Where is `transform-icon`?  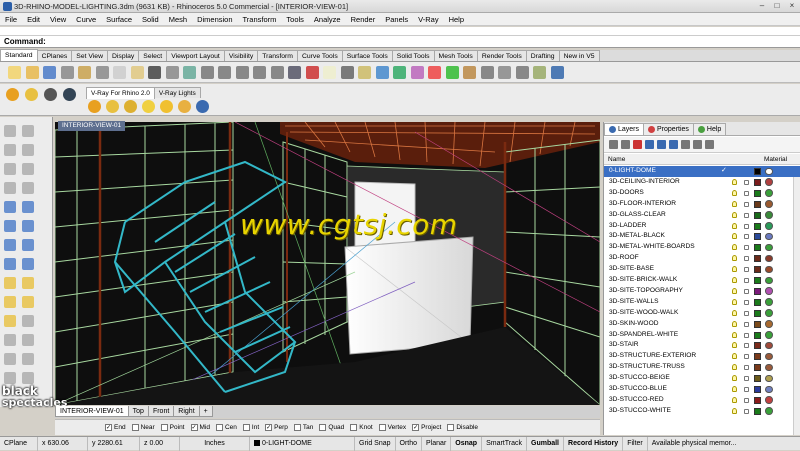
transform-icon is located at coordinates (28, 264).